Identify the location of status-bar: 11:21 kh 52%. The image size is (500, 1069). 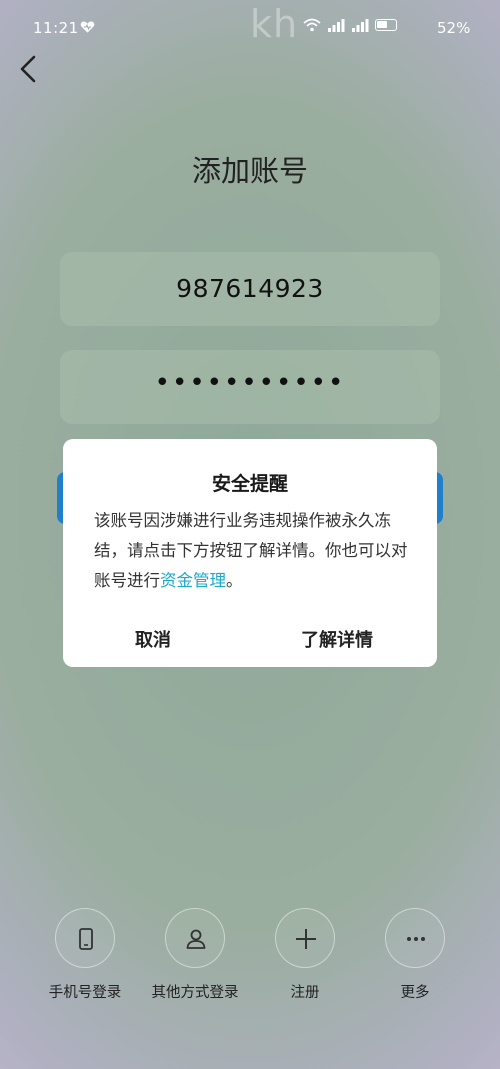
(250, 28).